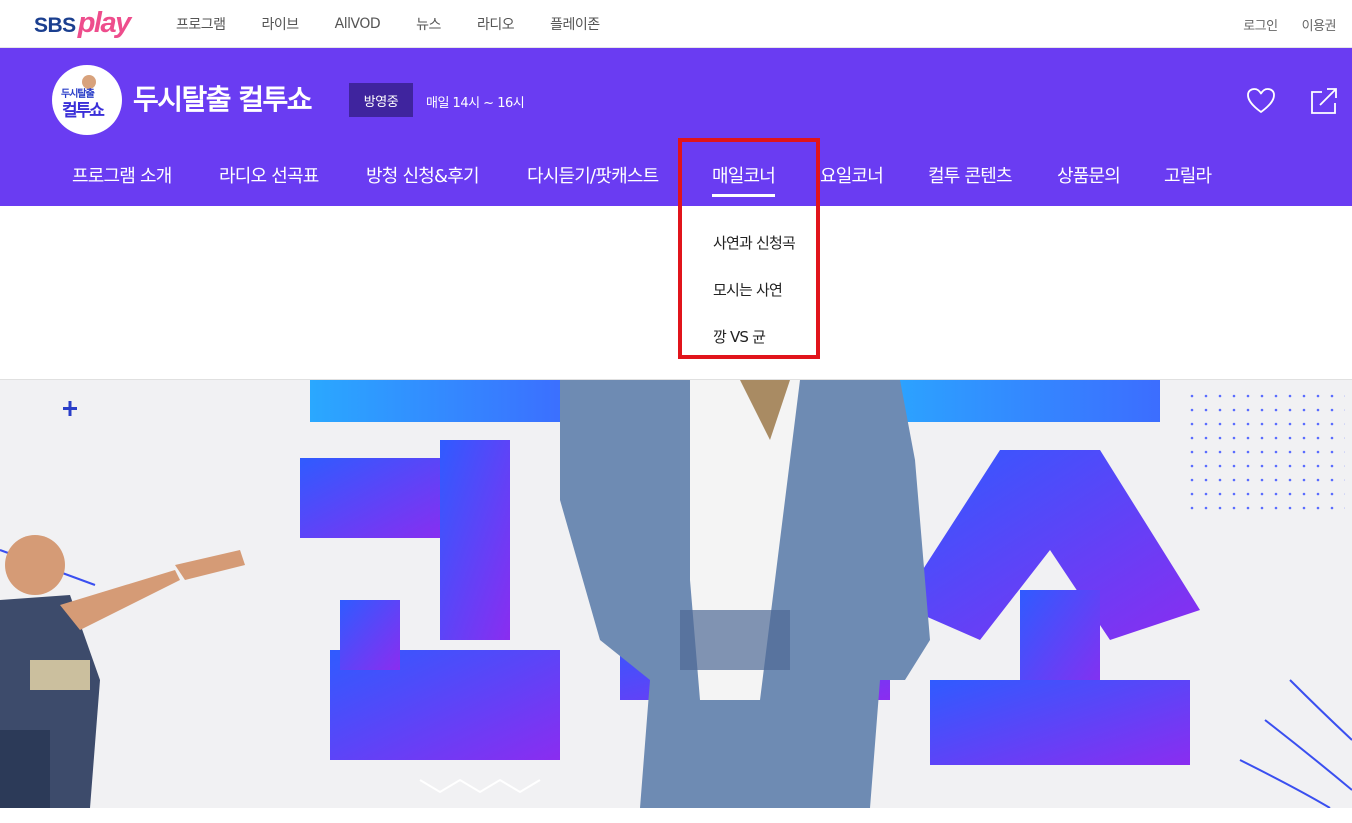 This screenshot has height=823, width=1352. I want to click on heart-icon, so click(1261, 101).